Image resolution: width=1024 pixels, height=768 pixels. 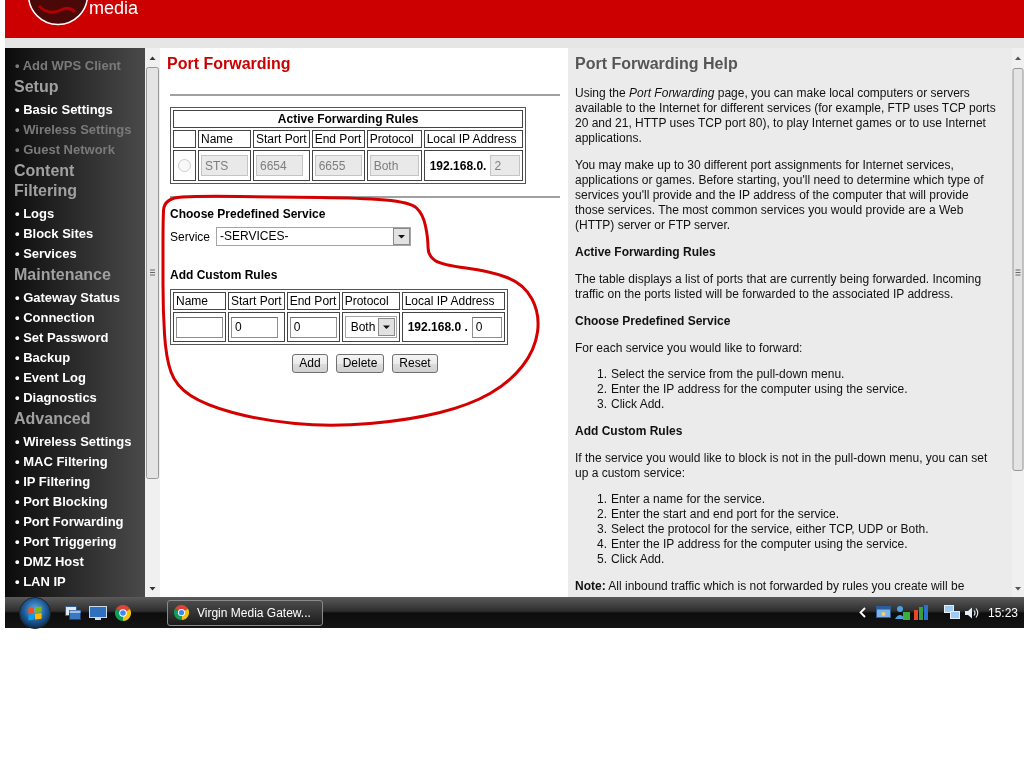 I want to click on help-heading: Choose Predefined Service, so click(x=653, y=321).